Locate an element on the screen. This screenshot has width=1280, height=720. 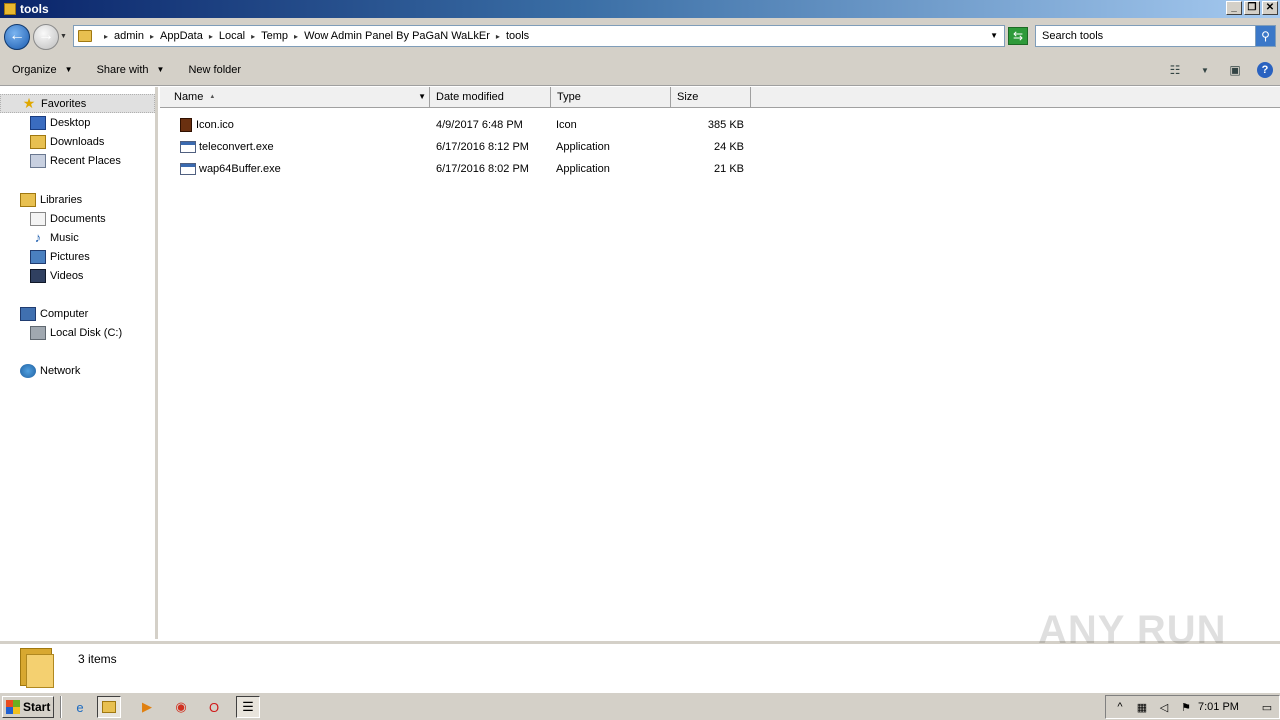
system-tray: ^ ▦ ◁ ⚑ 7:01 PM ▭ is located at coordinates (1192, 707).